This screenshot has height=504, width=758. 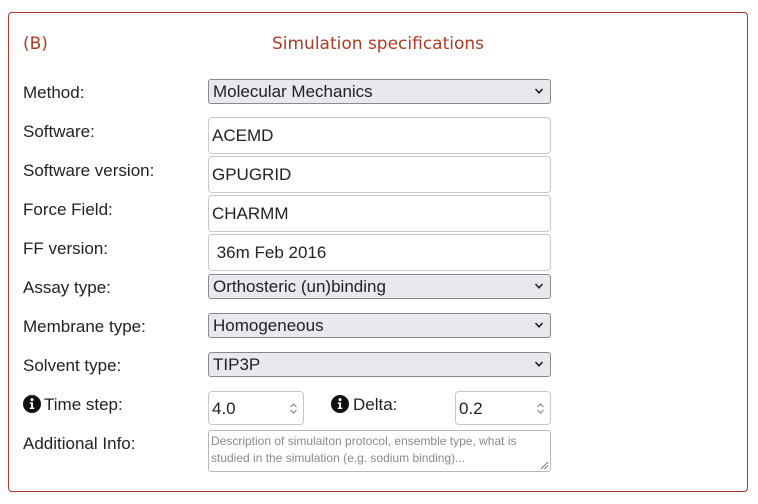 I want to click on panel-header: (B) Simulation specifications, so click(x=378, y=41).